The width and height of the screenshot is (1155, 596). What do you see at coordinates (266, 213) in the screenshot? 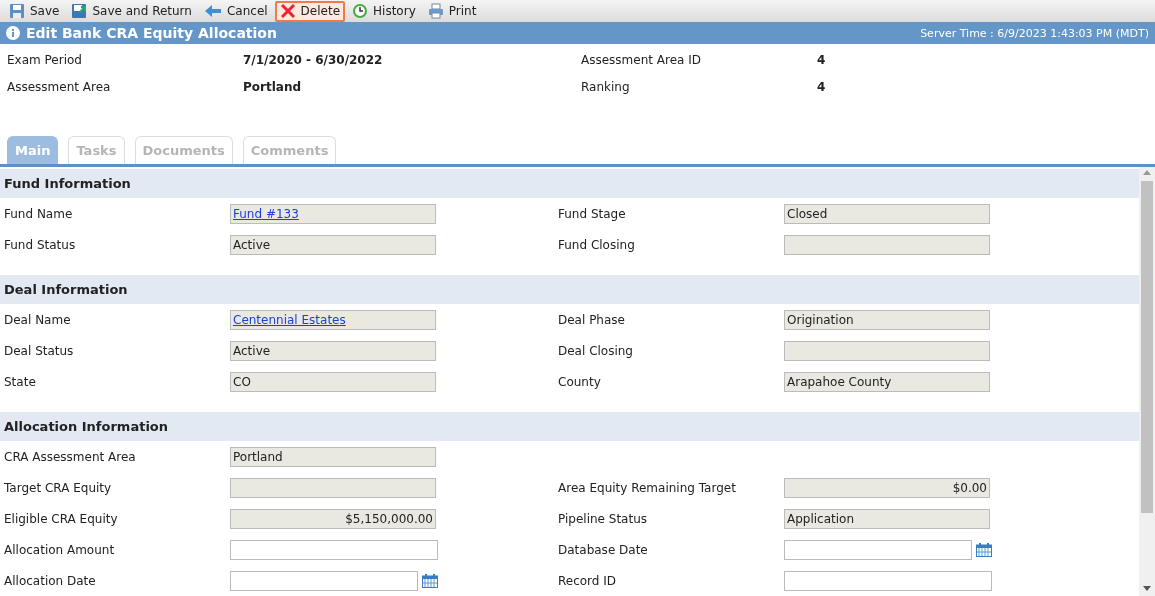
I see `link: Fund #133` at bounding box center [266, 213].